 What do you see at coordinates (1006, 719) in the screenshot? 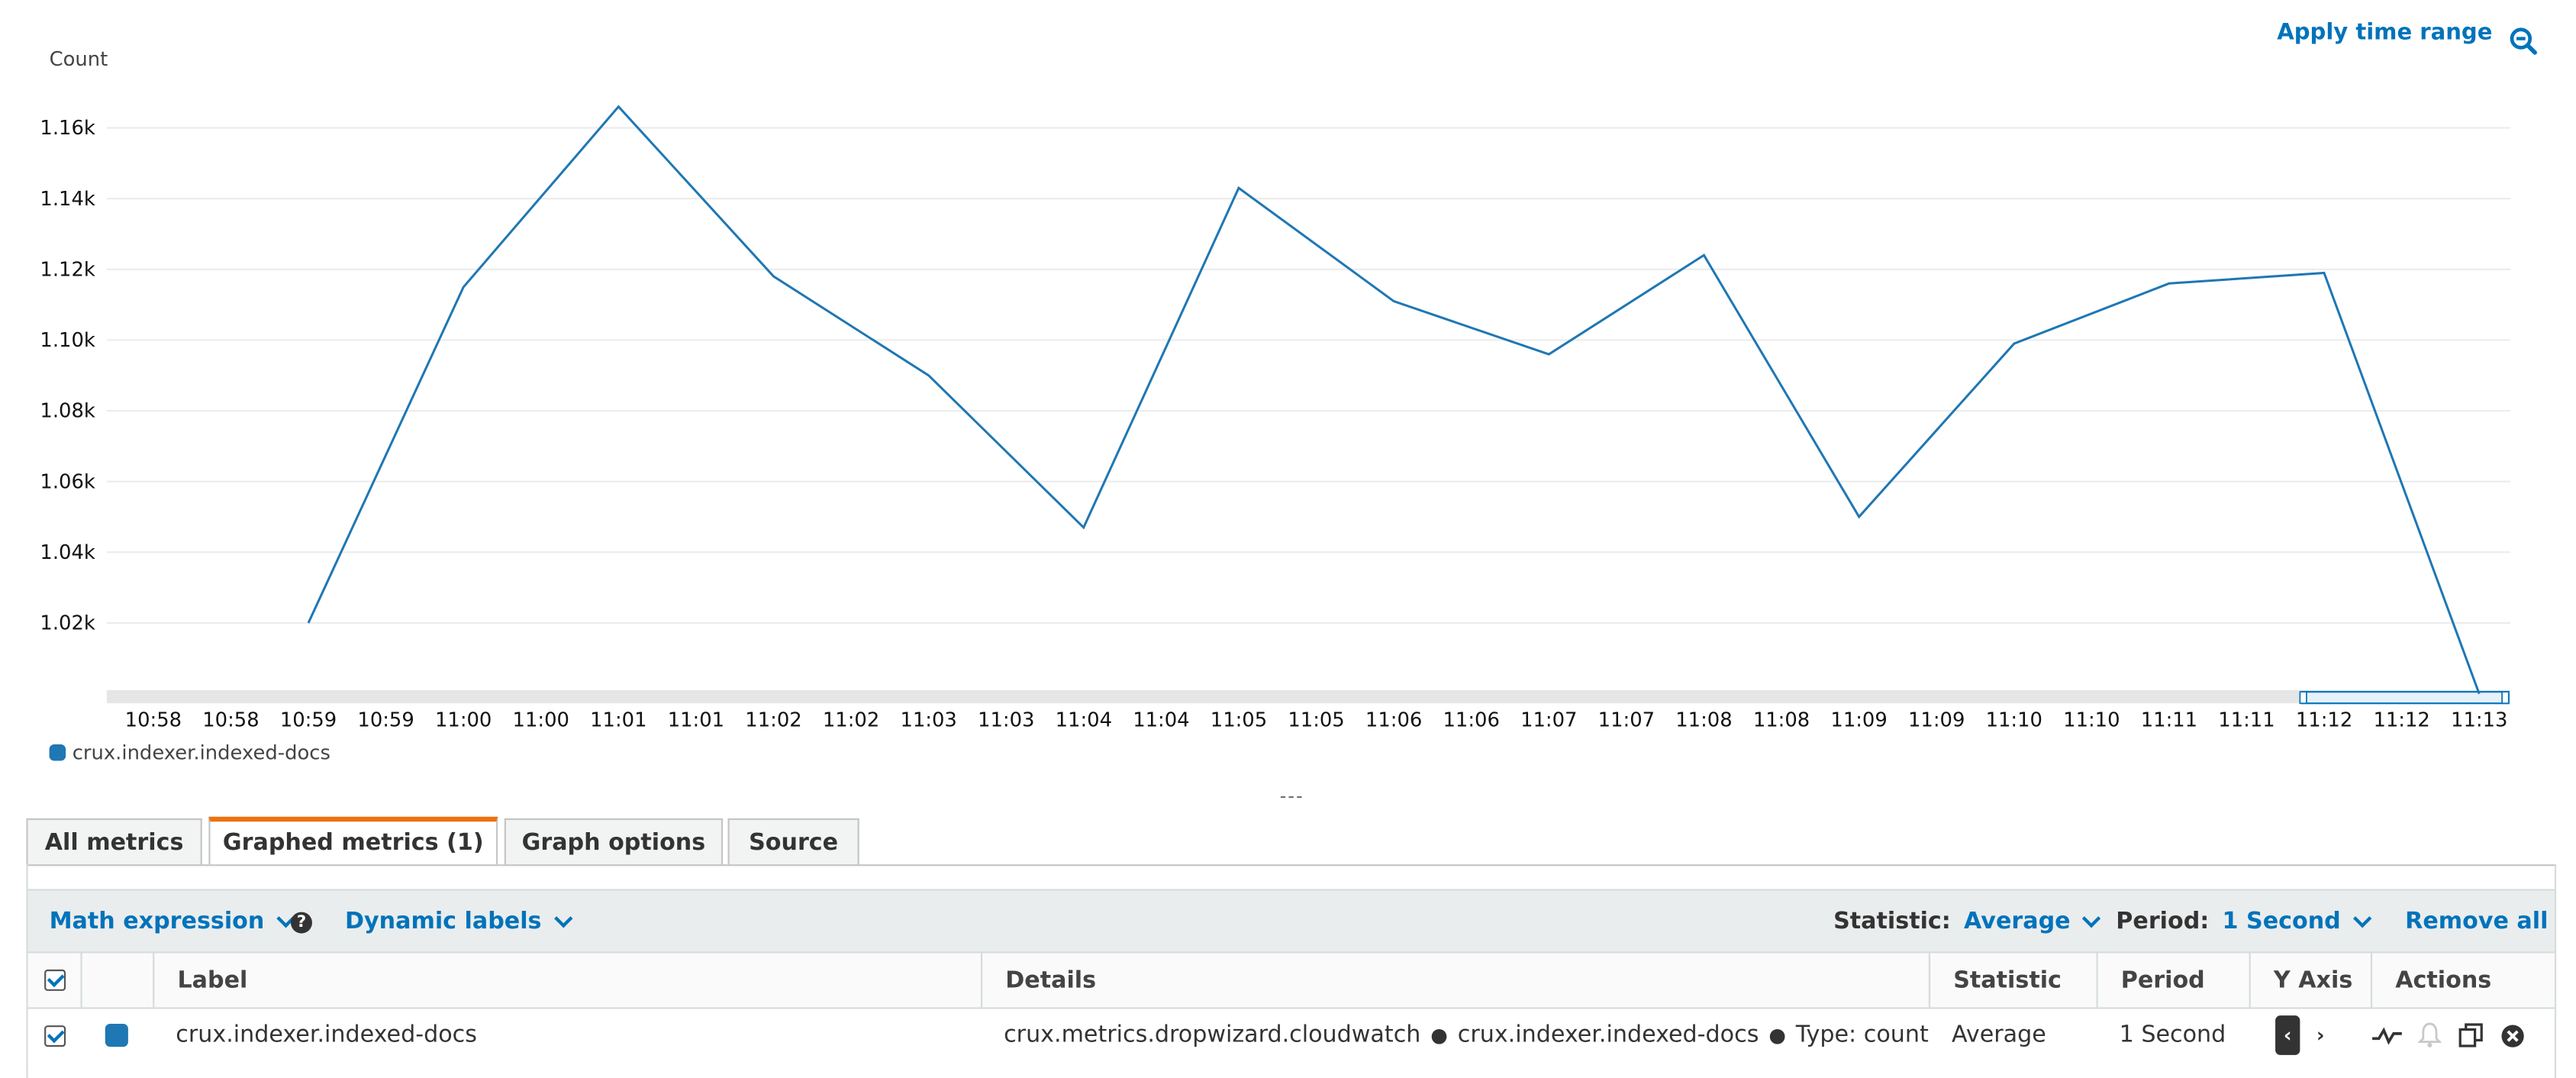
I see `x-tick-label: 11:03` at bounding box center [1006, 719].